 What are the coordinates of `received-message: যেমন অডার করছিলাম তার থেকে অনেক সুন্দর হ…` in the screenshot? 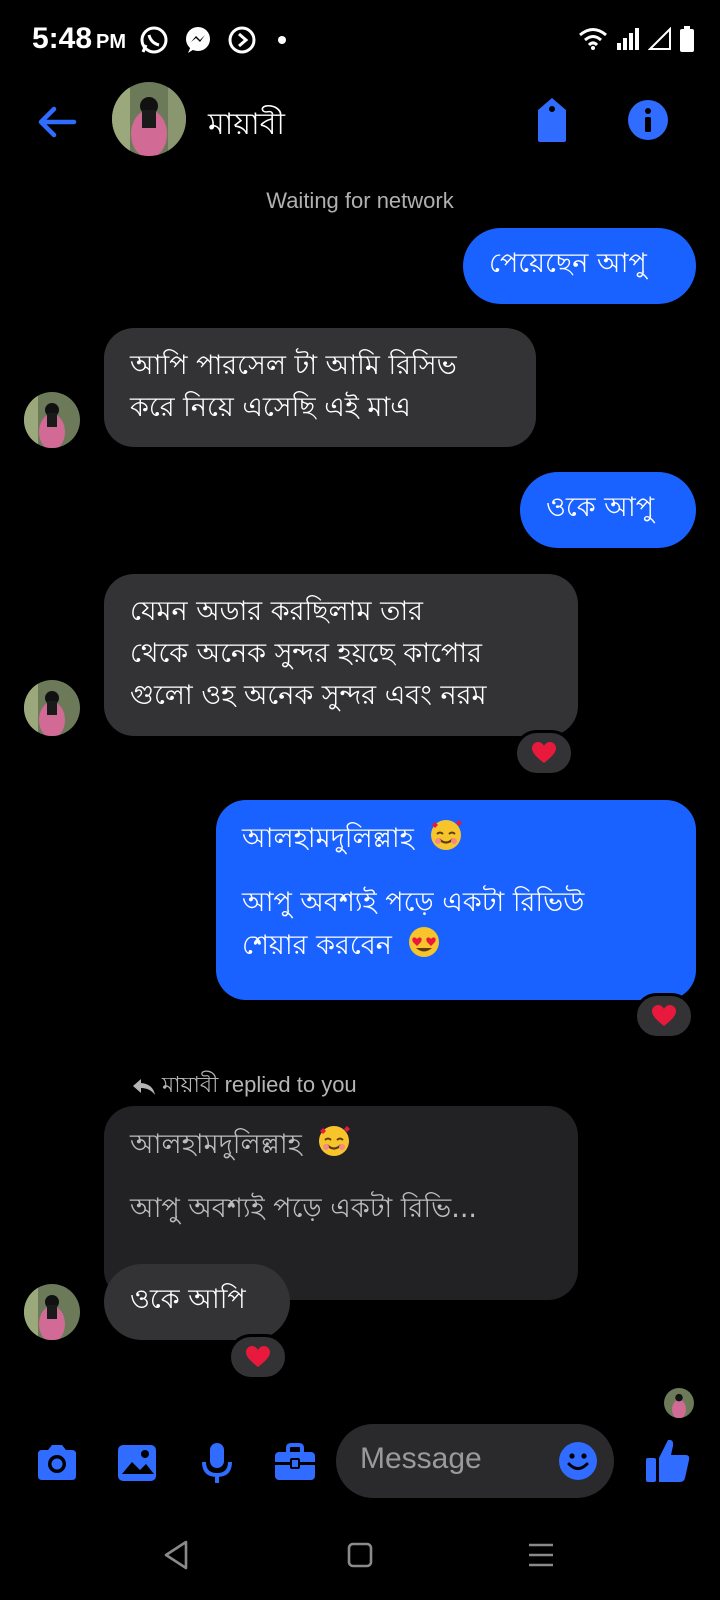 It's located at (341, 655).